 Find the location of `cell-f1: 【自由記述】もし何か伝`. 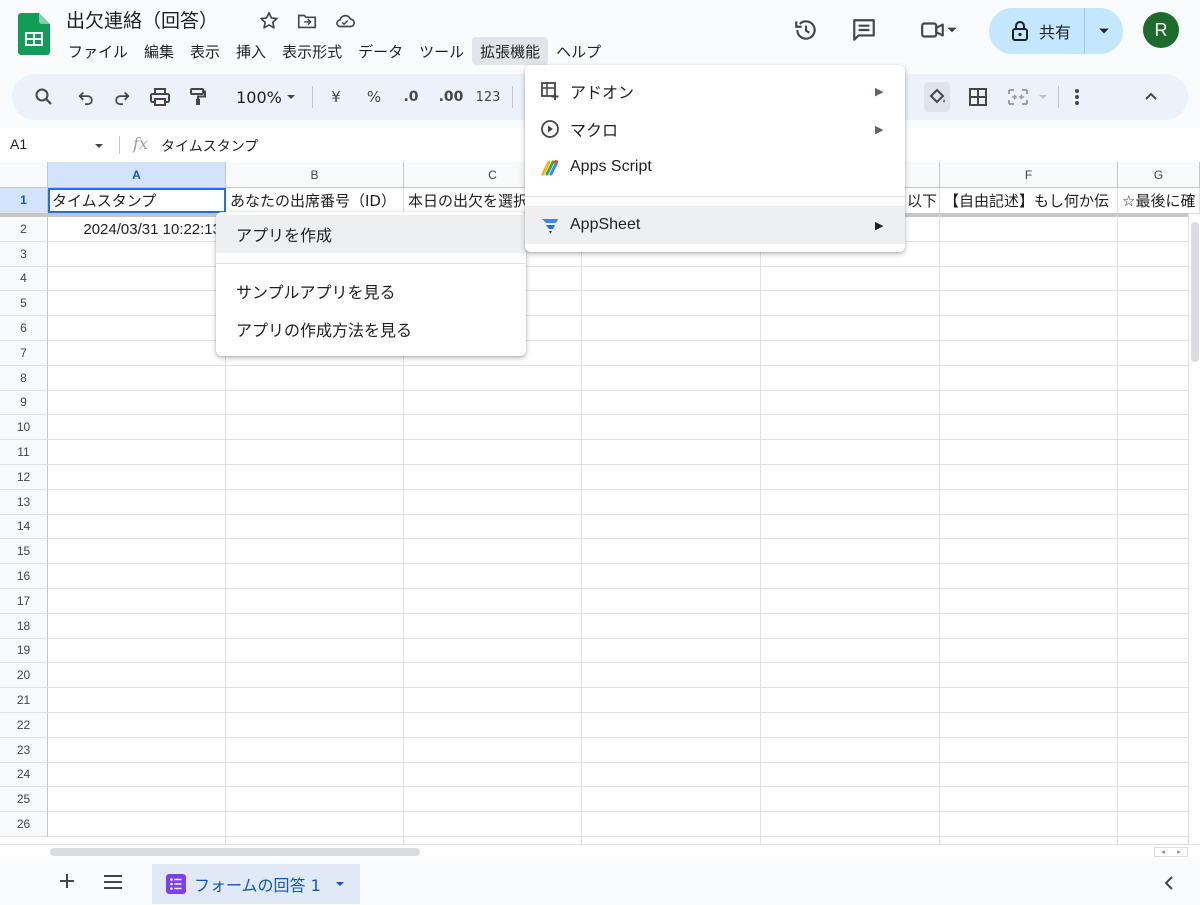

cell-f1: 【自由記述】もし何か伝 is located at coordinates (1029, 201).